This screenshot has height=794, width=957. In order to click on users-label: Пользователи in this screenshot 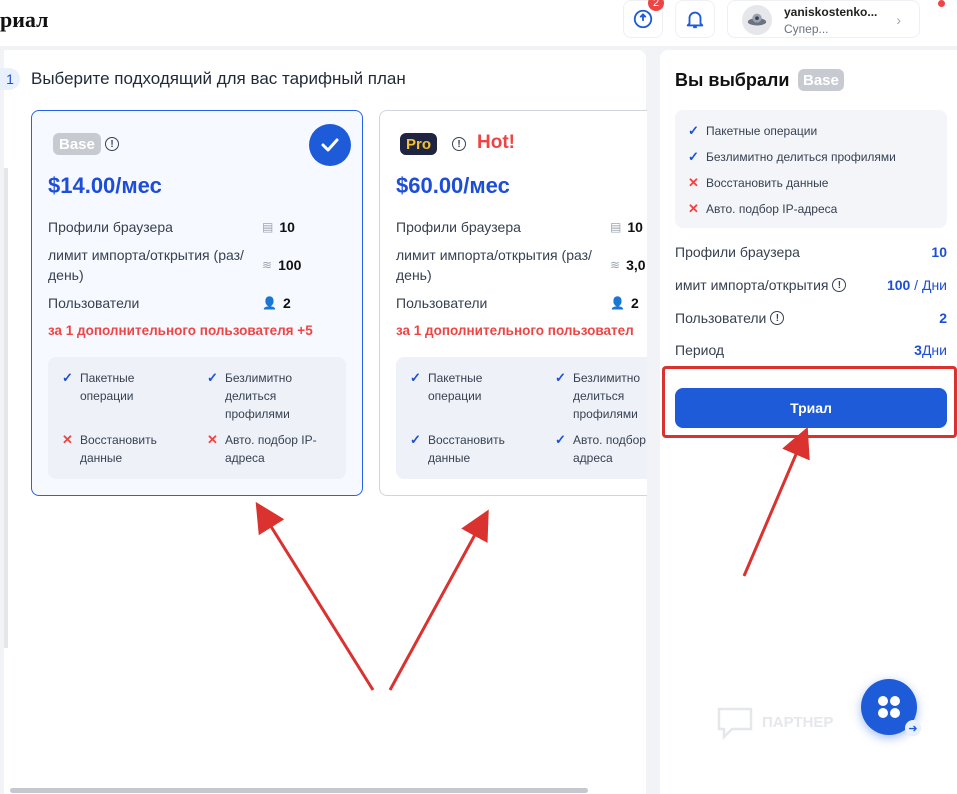, I will do `click(442, 303)`.